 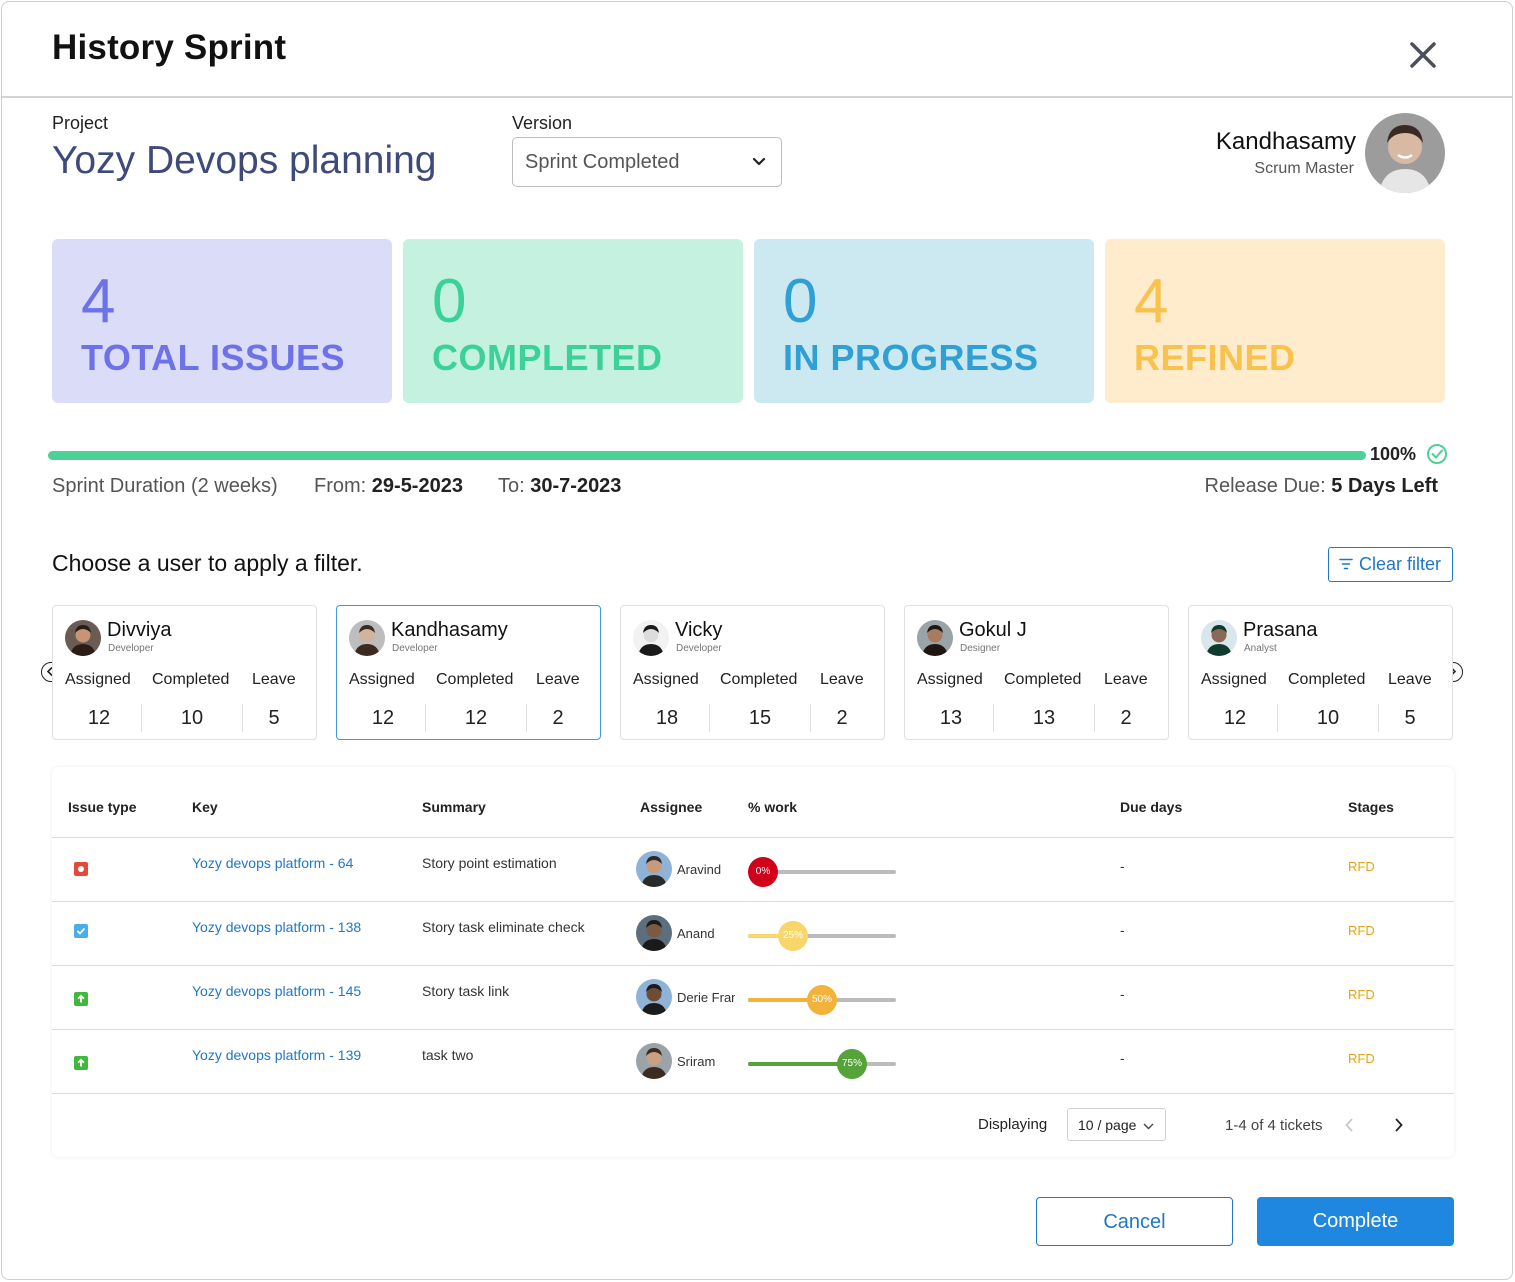 I want to click on user-card-name: Prasana, so click(x=1280, y=630).